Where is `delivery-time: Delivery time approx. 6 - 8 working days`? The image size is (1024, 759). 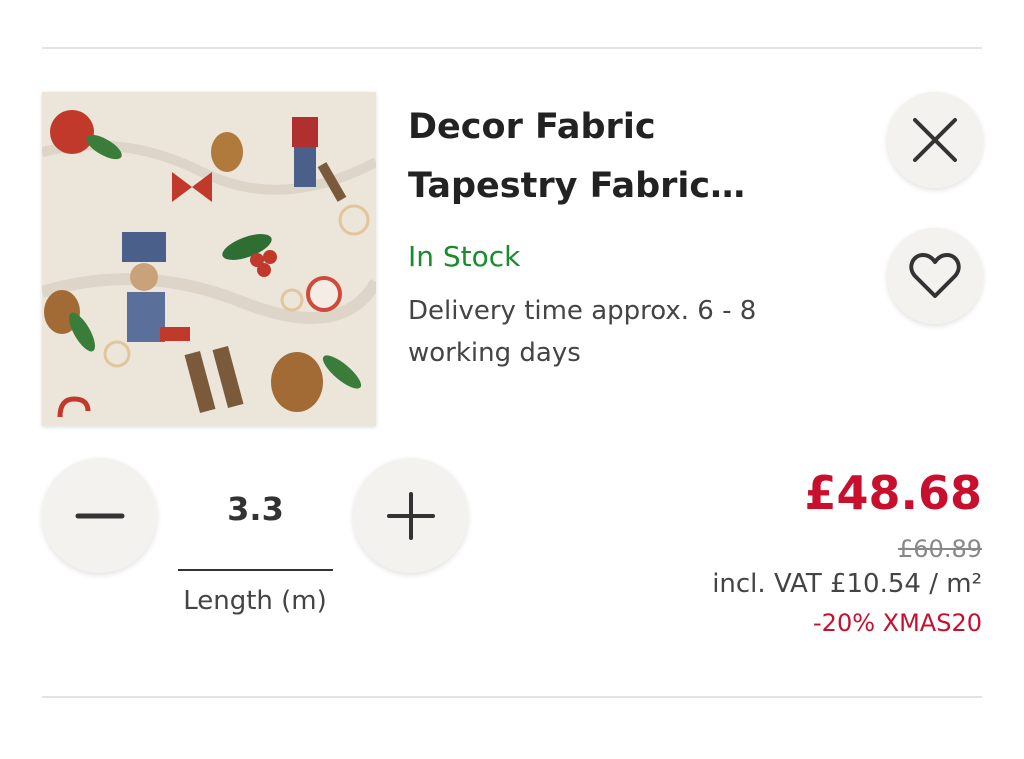 delivery-time: Delivery time approx. 6 - 8 working days is located at coordinates (582, 332).